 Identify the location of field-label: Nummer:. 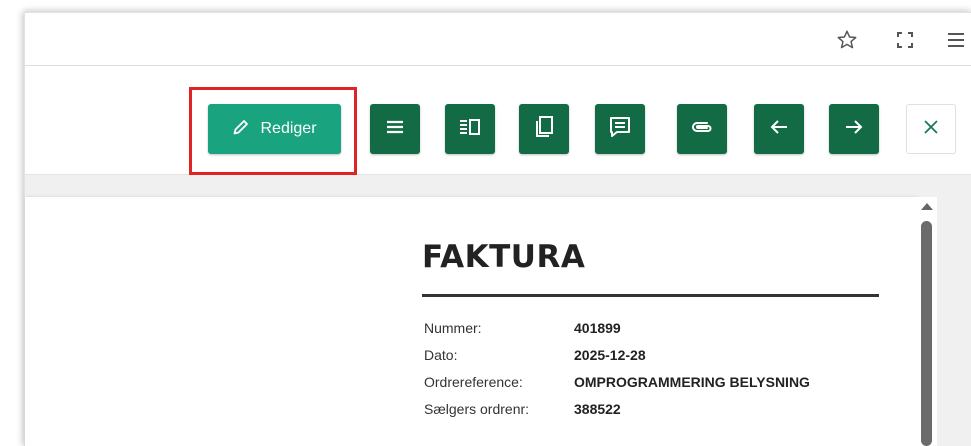
(453, 328).